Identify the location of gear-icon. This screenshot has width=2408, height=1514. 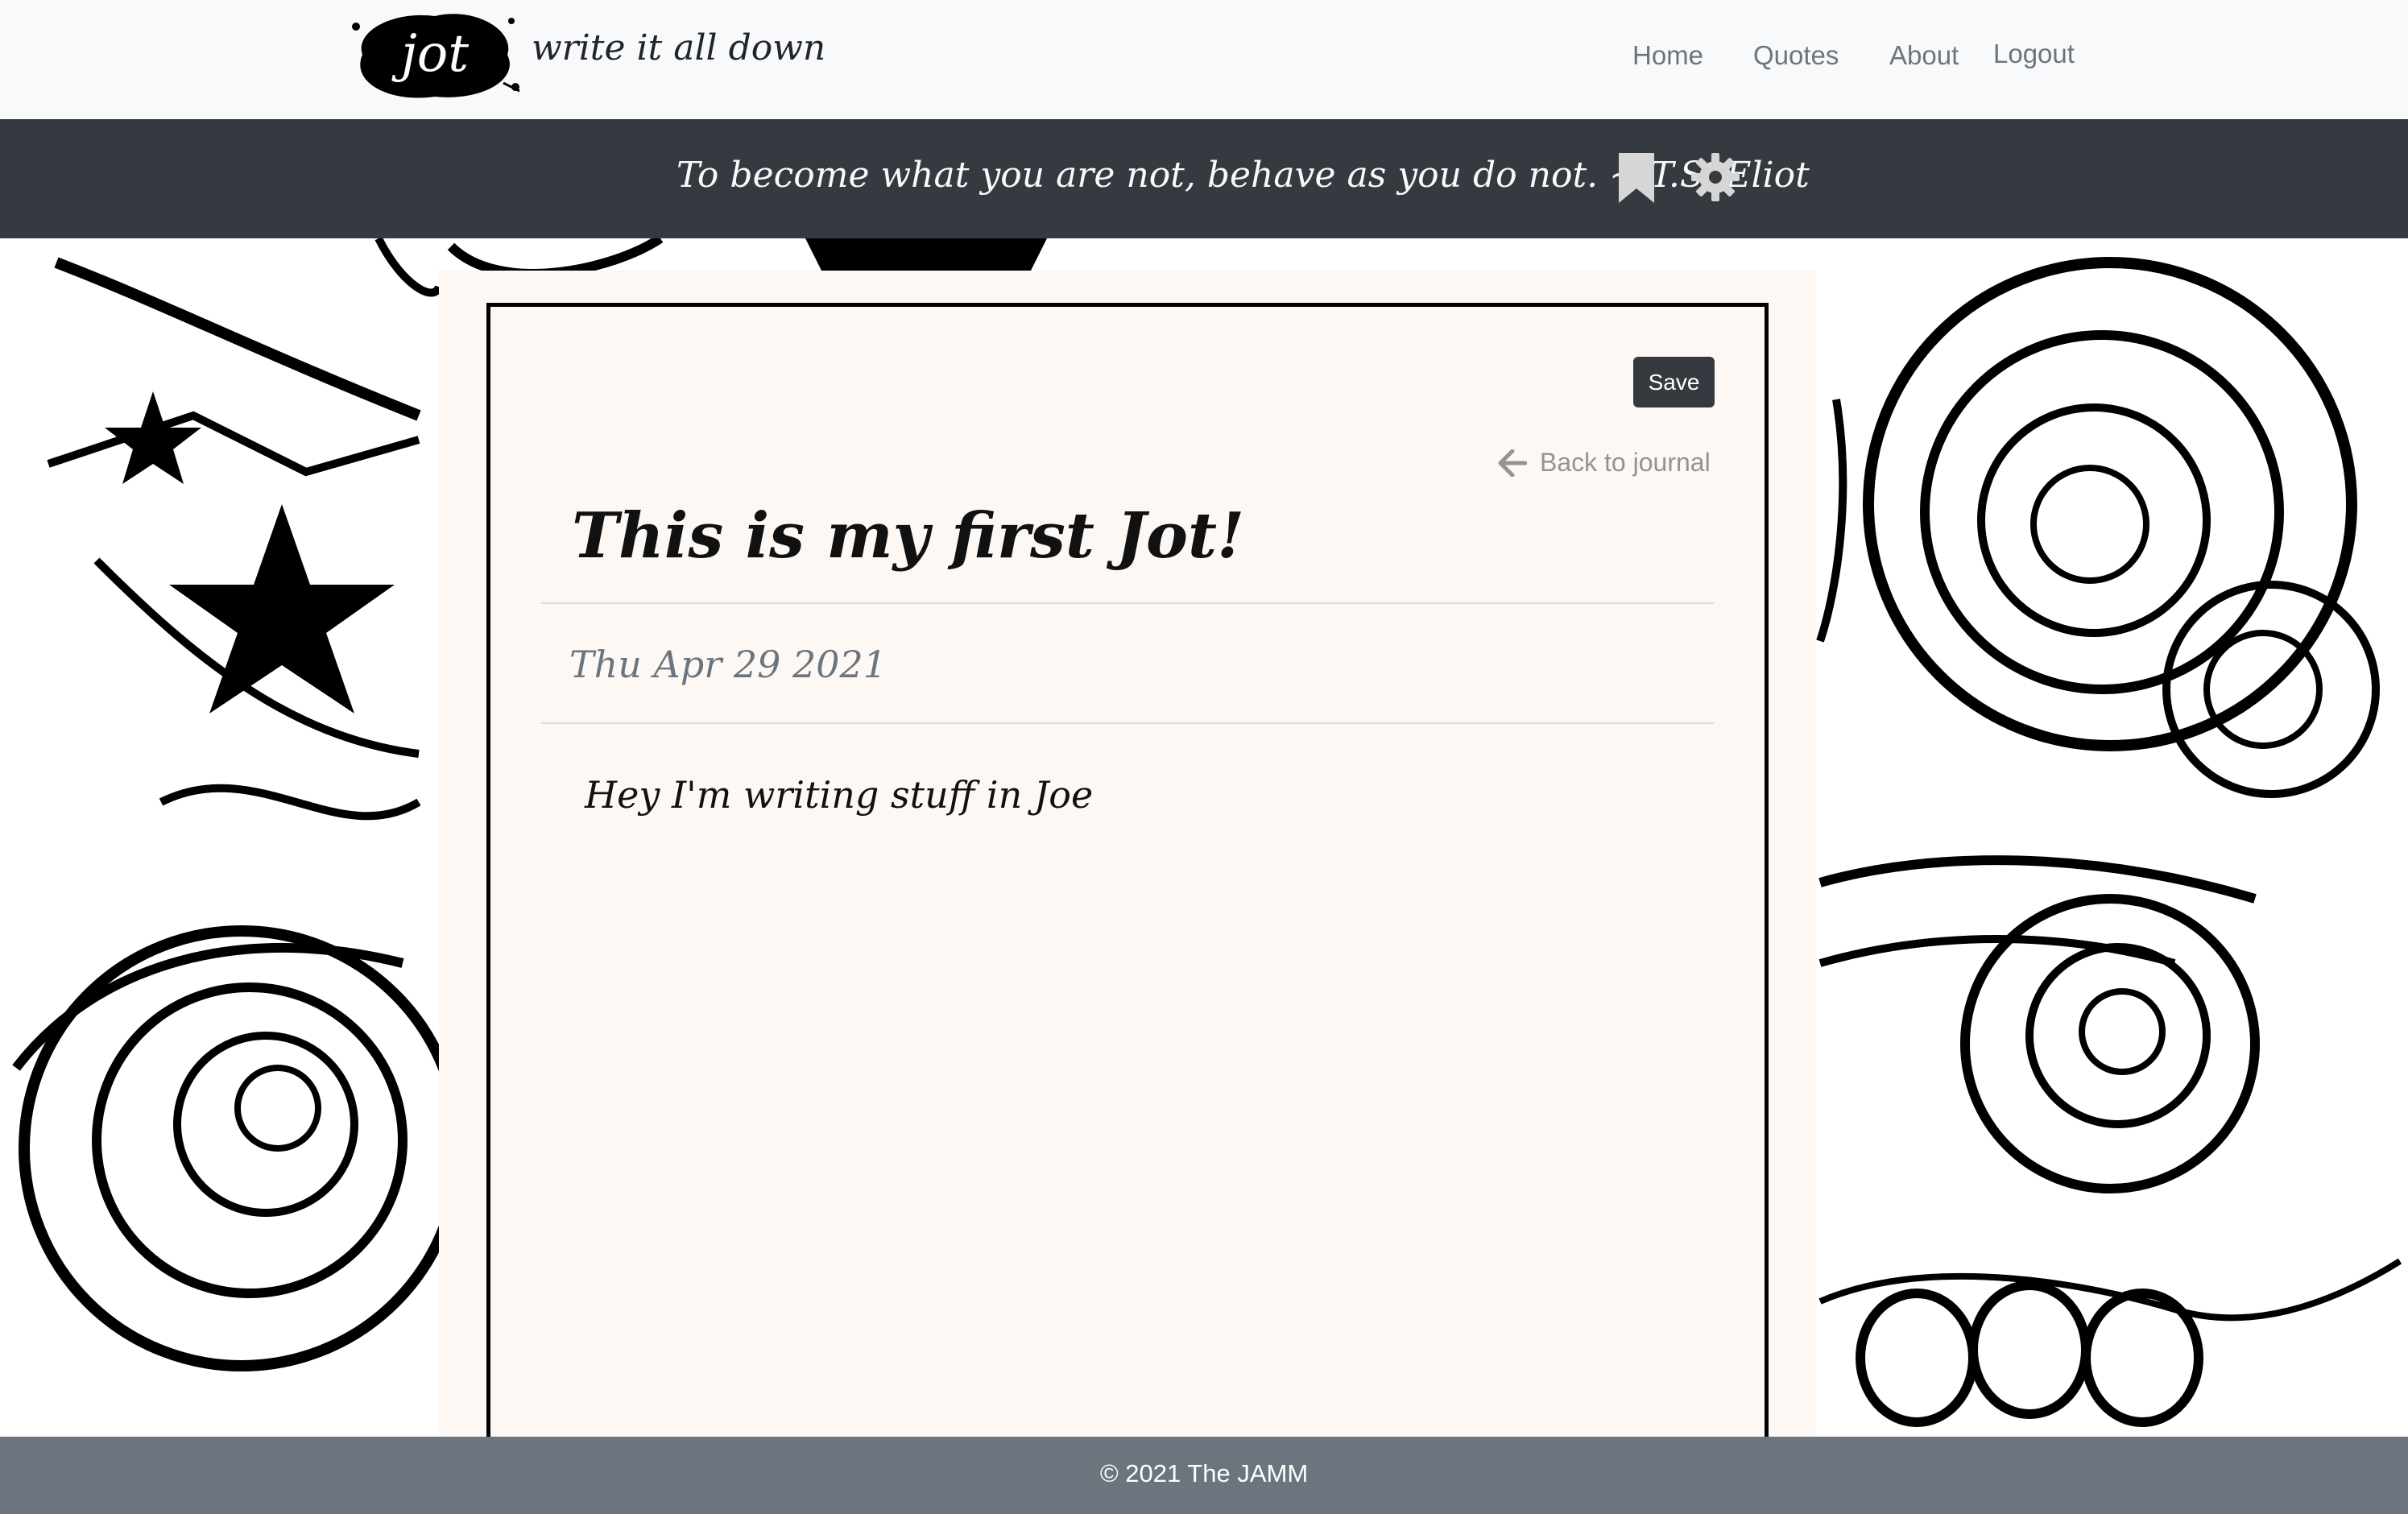
(1715, 177).